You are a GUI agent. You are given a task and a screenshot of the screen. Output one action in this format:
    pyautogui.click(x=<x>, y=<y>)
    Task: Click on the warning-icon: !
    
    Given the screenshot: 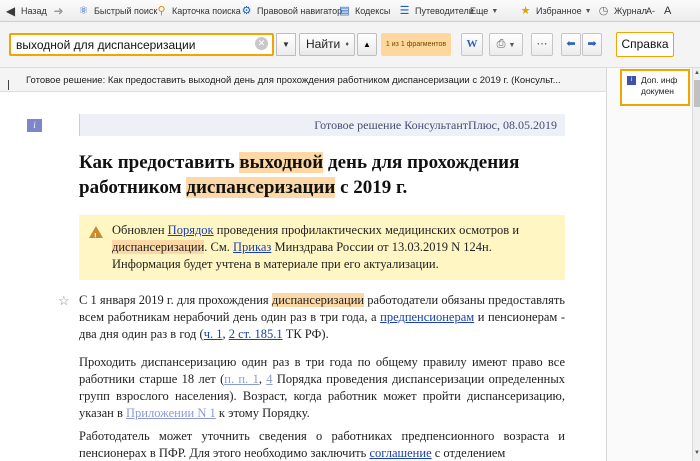 What is the action you would take?
    pyautogui.click(x=96, y=233)
    